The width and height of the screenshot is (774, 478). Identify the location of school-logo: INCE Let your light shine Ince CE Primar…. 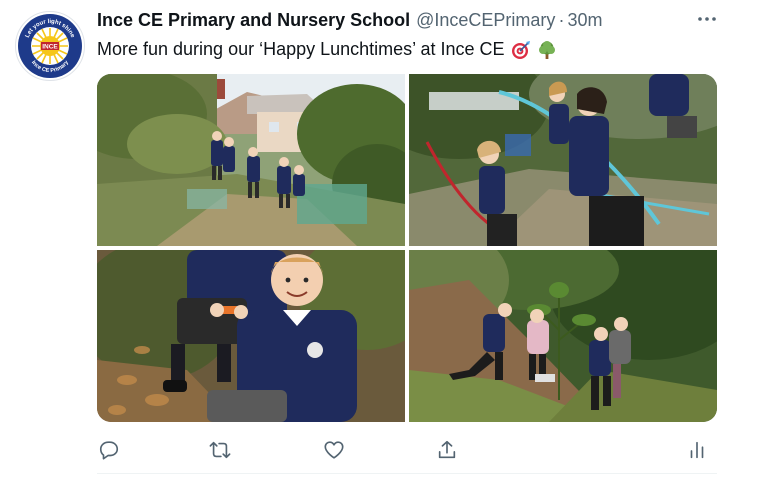
(50, 46).